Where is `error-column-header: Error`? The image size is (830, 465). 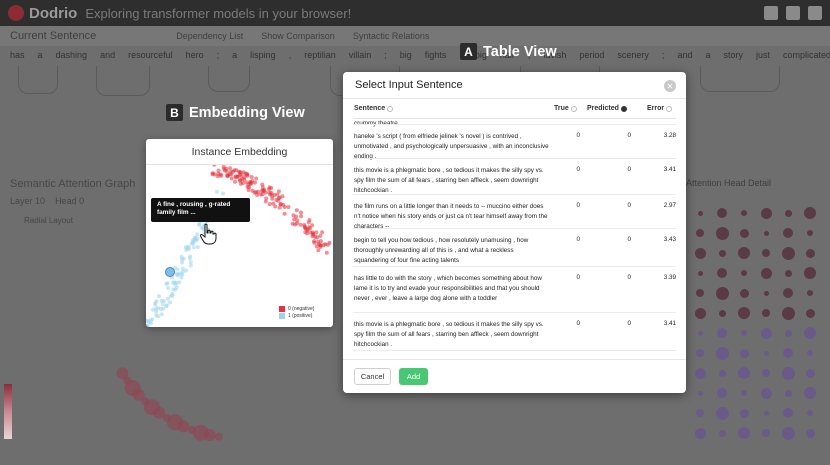 error-column-header: Error is located at coordinates (660, 108).